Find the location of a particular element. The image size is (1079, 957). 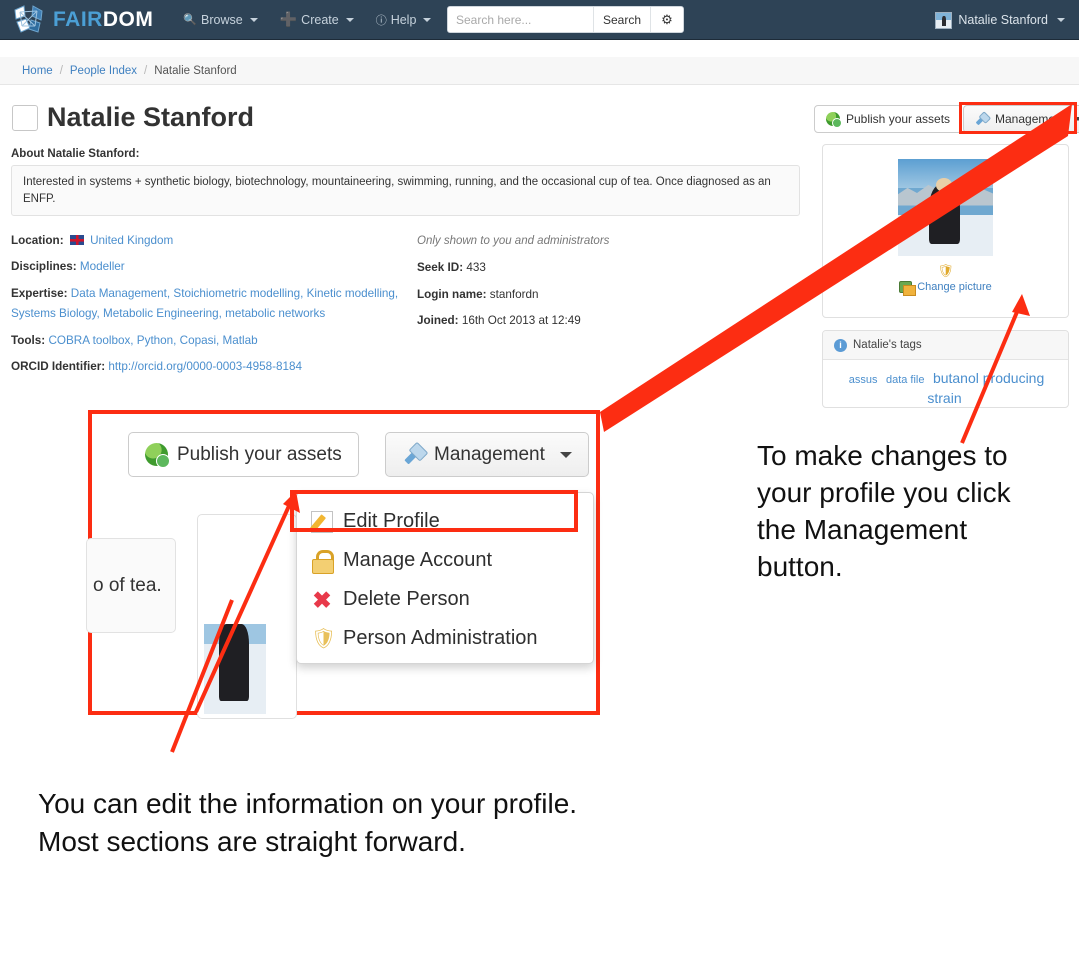

breadcrumb-current: Natalie Stanford is located at coordinates (195, 70).